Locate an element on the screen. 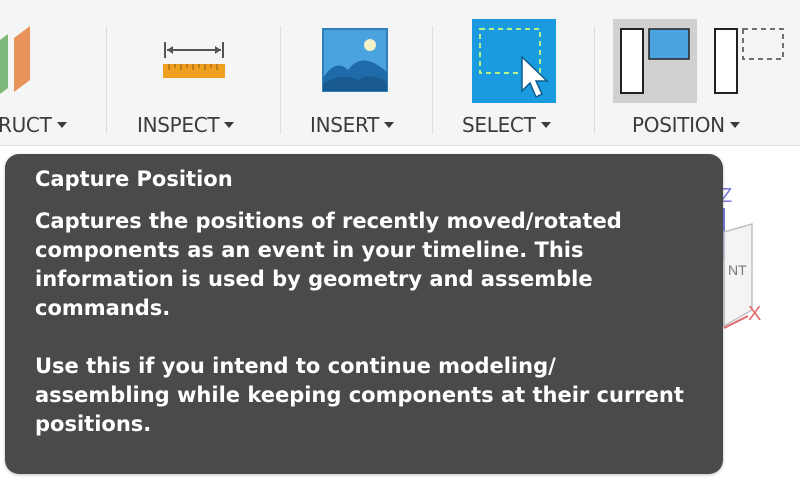 This screenshot has width=800, height=492. select-window-cursor-icon is located at coordinates (514, 61).